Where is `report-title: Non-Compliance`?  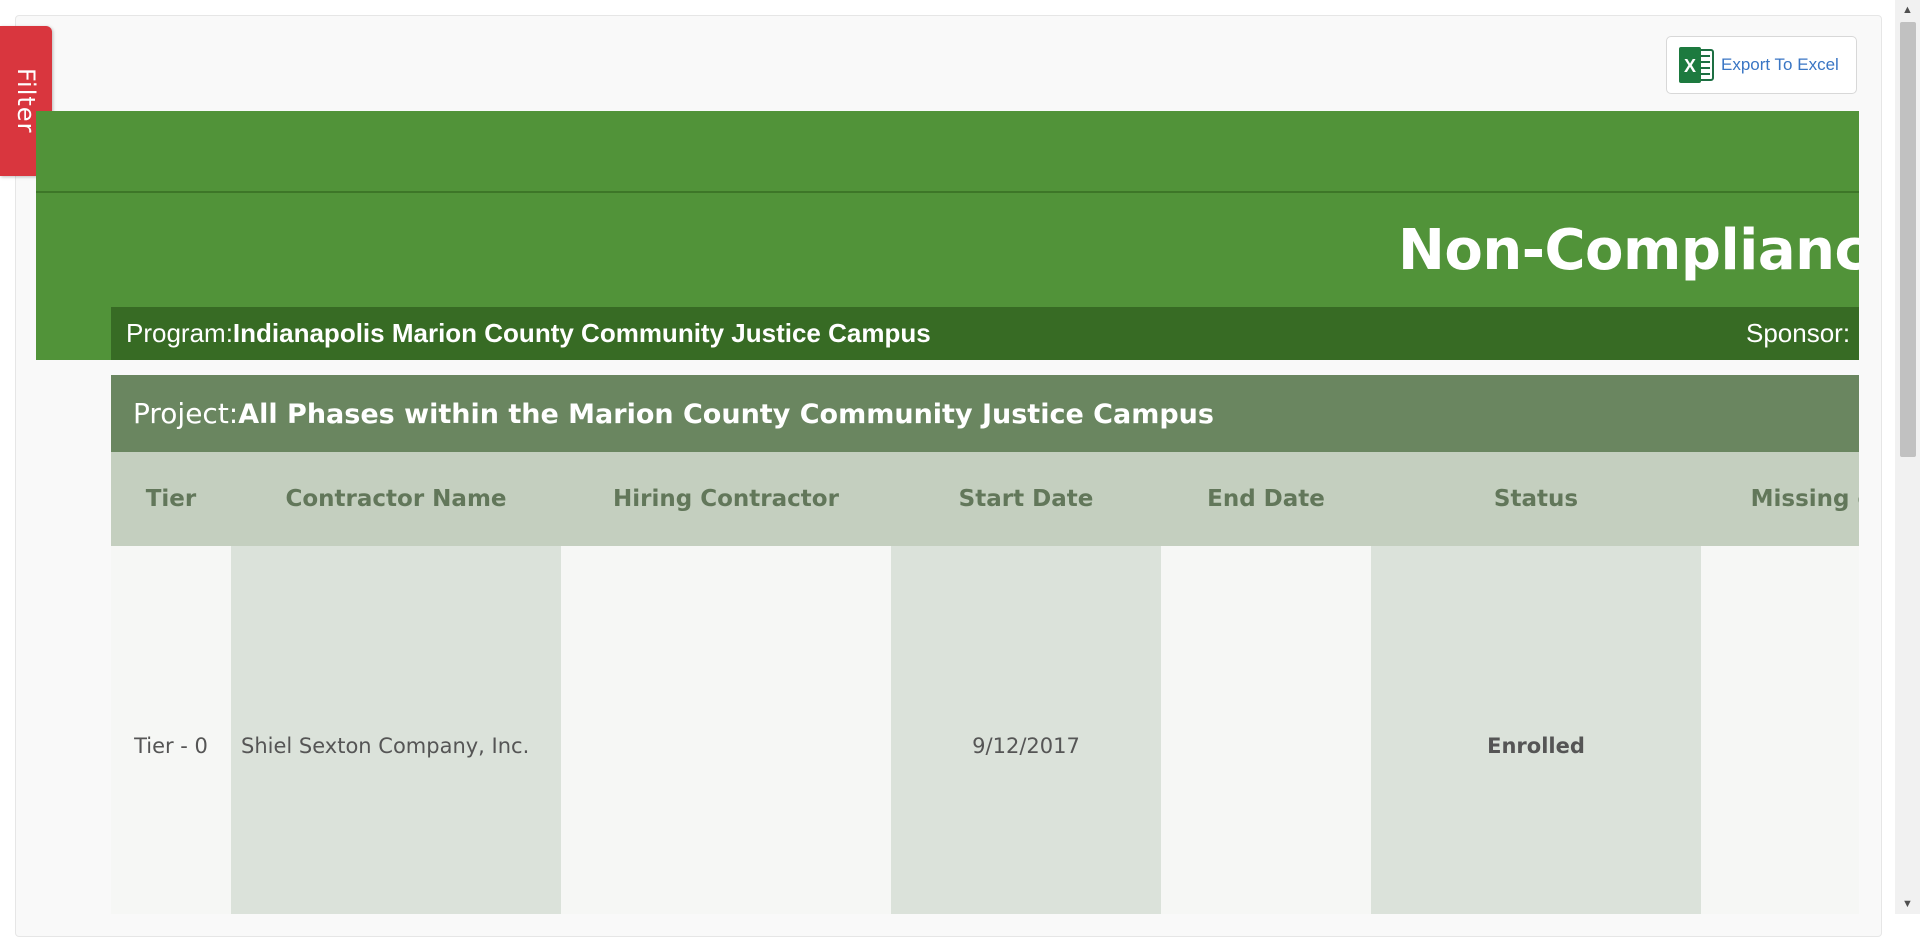
report-title: Non-Compliance is located at coordinates (1628, 250).